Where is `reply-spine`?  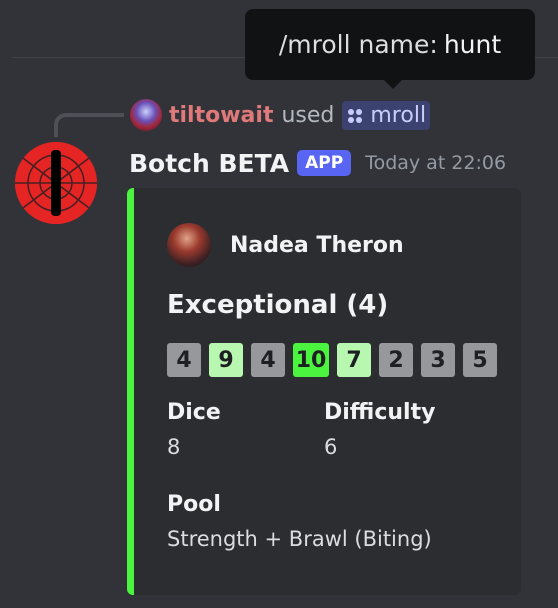
reply-spine is located at coordinates (89, 125).